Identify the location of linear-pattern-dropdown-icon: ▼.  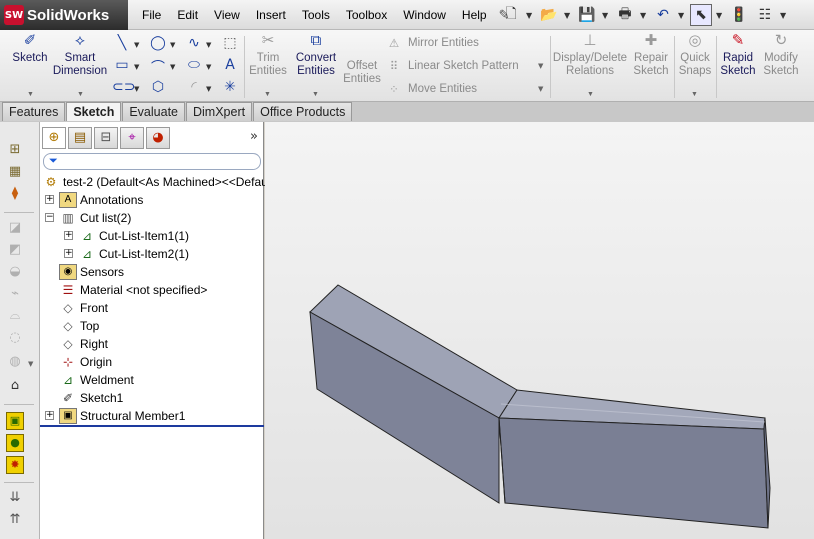
(540, 66).